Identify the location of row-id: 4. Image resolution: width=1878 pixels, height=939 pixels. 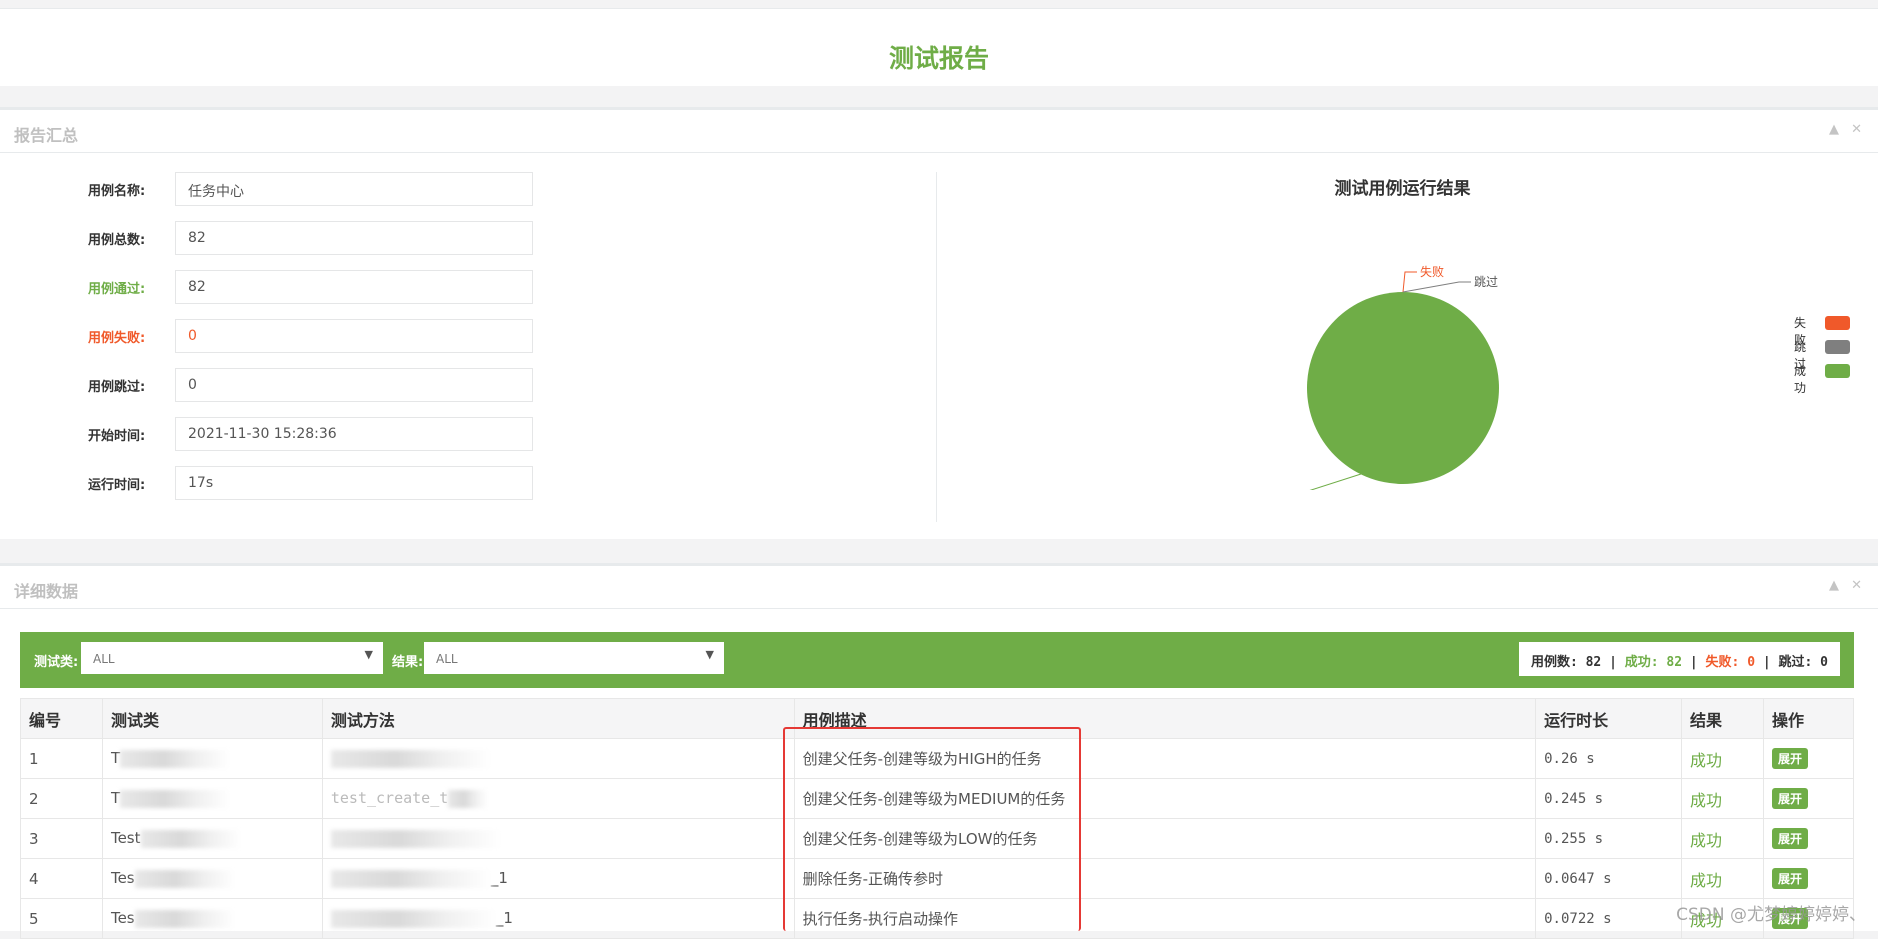
(61, 878).